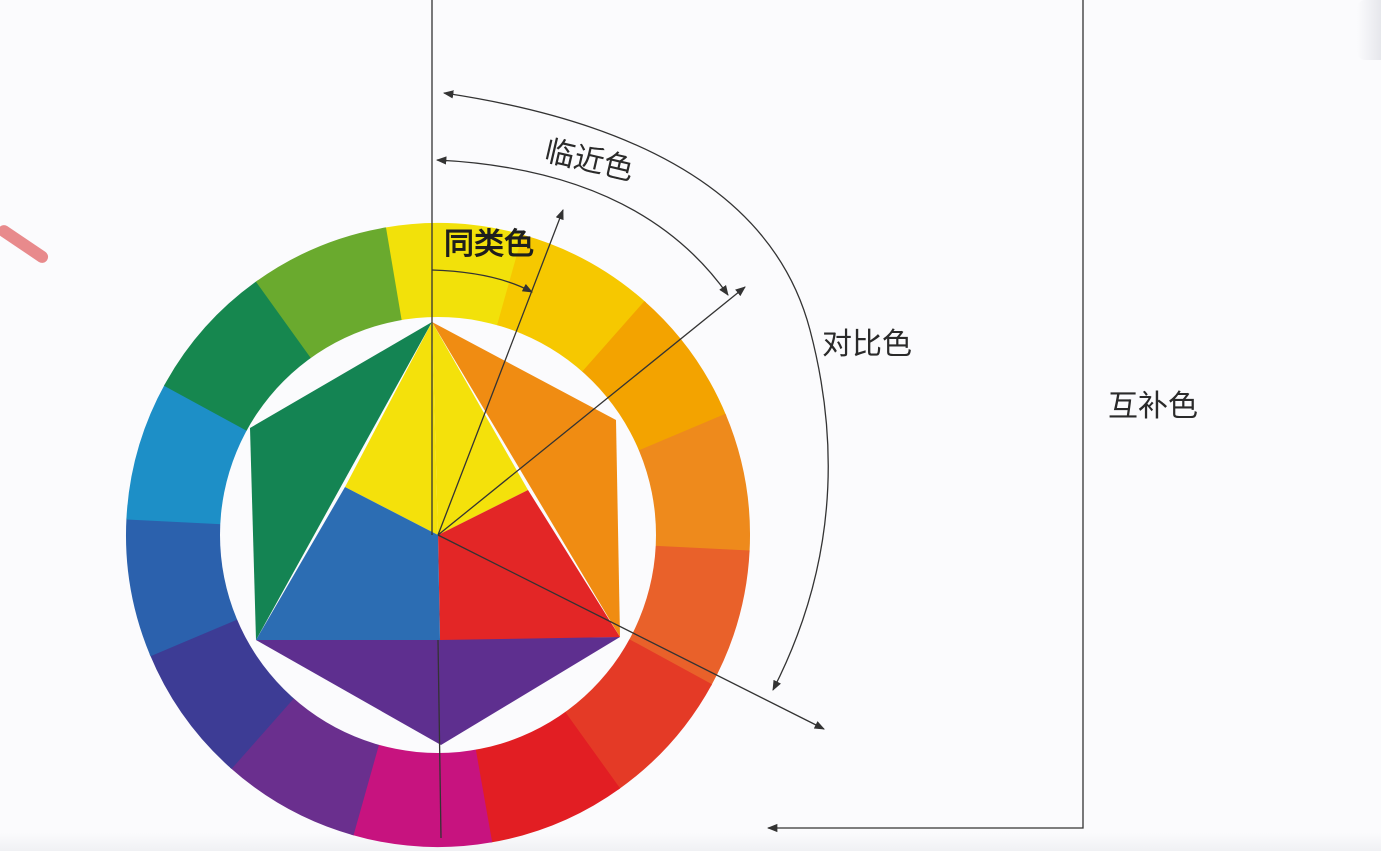  Describe the element at coordinates (489, 244) in the screenshot. I see `similar-color-label: 同类色` at that location.